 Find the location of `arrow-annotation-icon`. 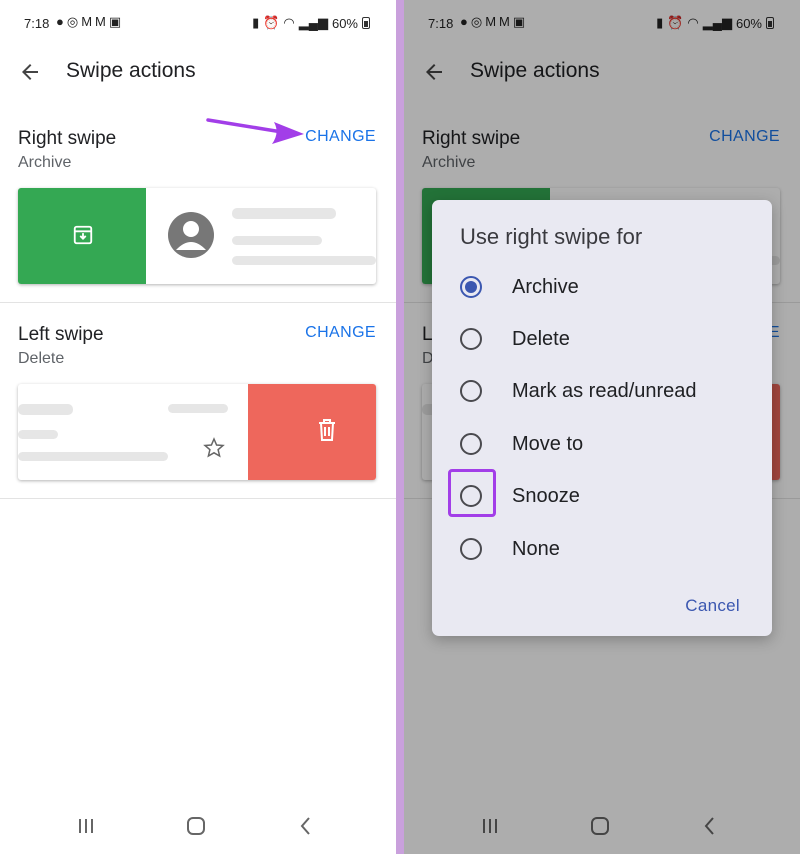

arrow-annotation-icon is located at coordinates (255, 131).